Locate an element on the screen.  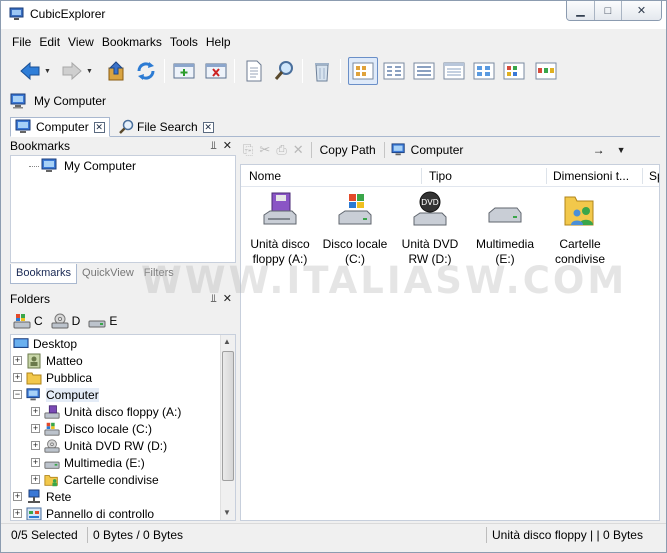
folder-tree-scrollbar: ▲ ▼ is located at coordinates (227, 427).